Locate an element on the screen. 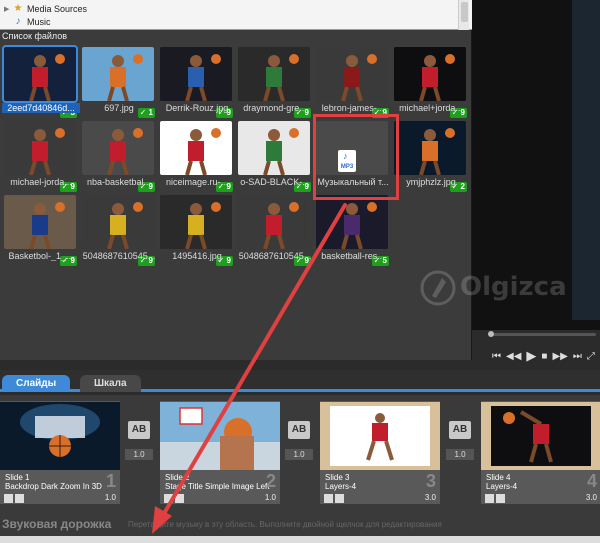 This screenshot has width=600, height=543. play-icon: ▶ is located at coordinates (531, 356).